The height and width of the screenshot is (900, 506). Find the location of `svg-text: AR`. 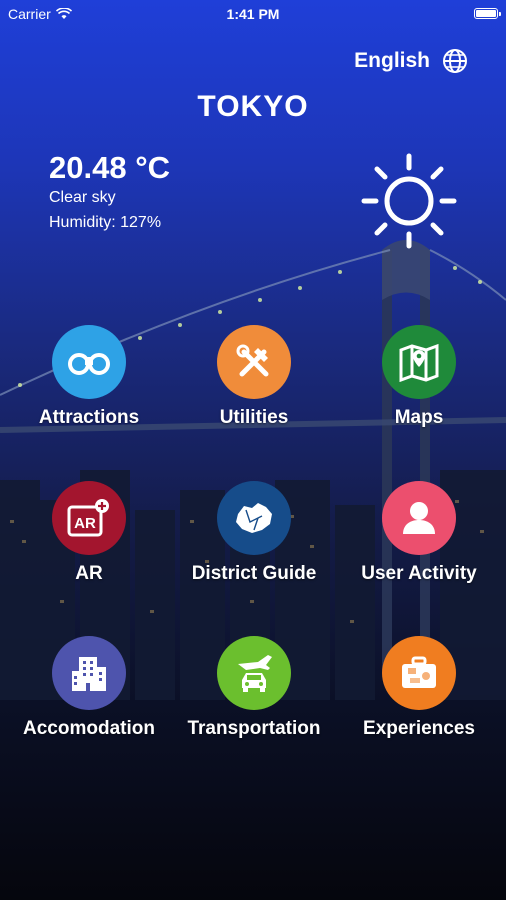

svg-text: AR is located at coordinates (85, 523).